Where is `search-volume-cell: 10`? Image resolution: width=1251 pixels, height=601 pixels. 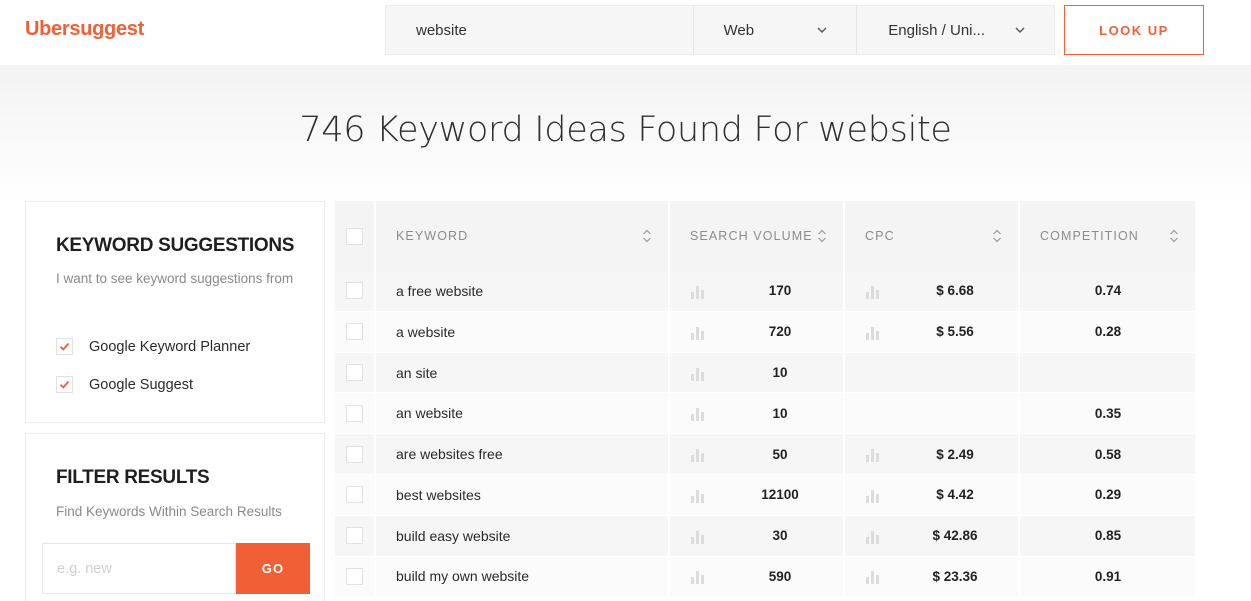
search-volume-cell: 10 is located at coordinates (757, 413).